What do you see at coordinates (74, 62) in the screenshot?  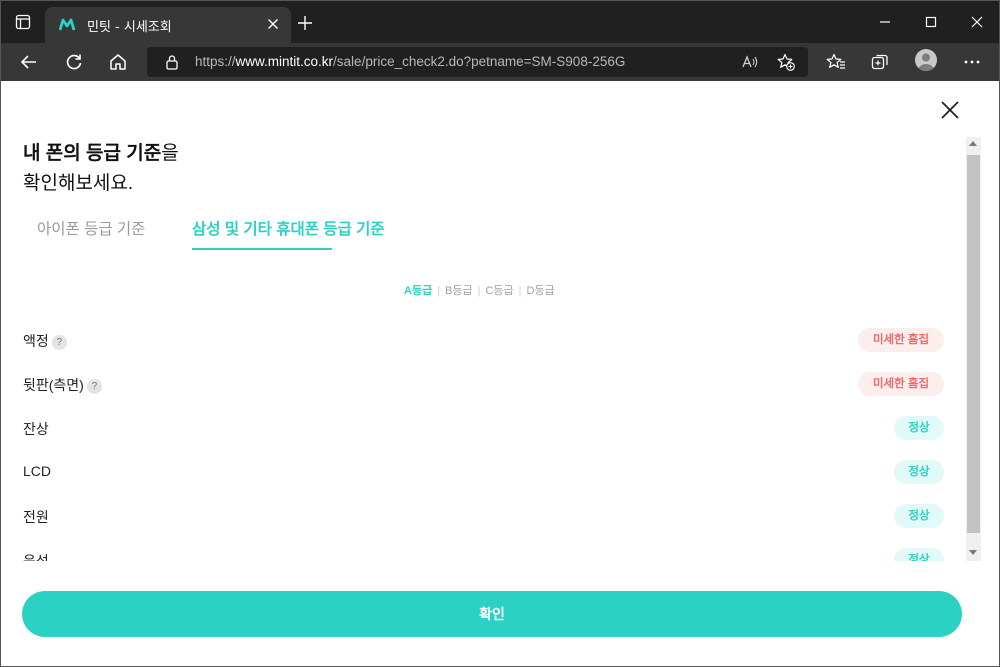 I see `refresh-icon` at bounding box center [74, 62].